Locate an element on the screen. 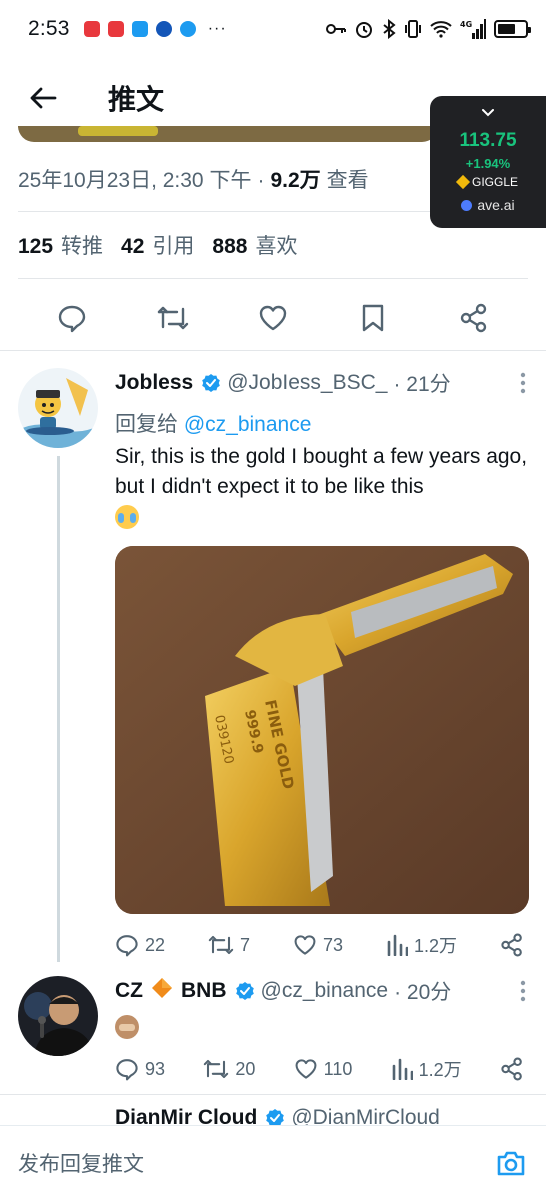 Image resolution: width=546 pixels, height=1200 pixels. tweet-action-bar is located at coordinates (273, 318).